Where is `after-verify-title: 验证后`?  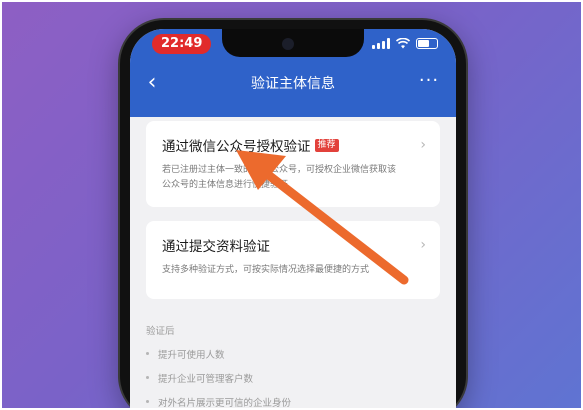
after-verify-title: 验证后 is located at coordinates (160, 331).